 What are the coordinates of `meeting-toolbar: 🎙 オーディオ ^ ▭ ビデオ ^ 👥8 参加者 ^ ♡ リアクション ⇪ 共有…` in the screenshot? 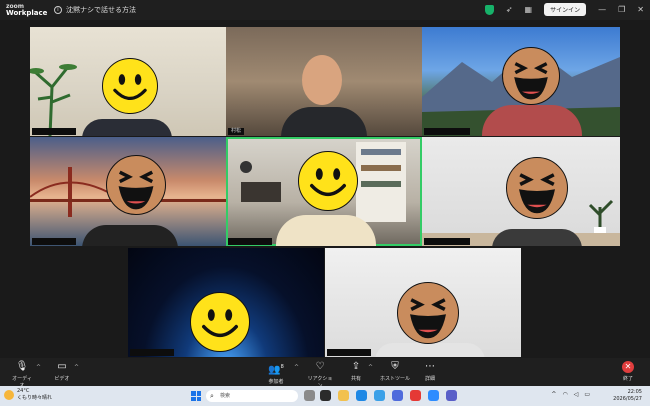 It's located at (325, 373).